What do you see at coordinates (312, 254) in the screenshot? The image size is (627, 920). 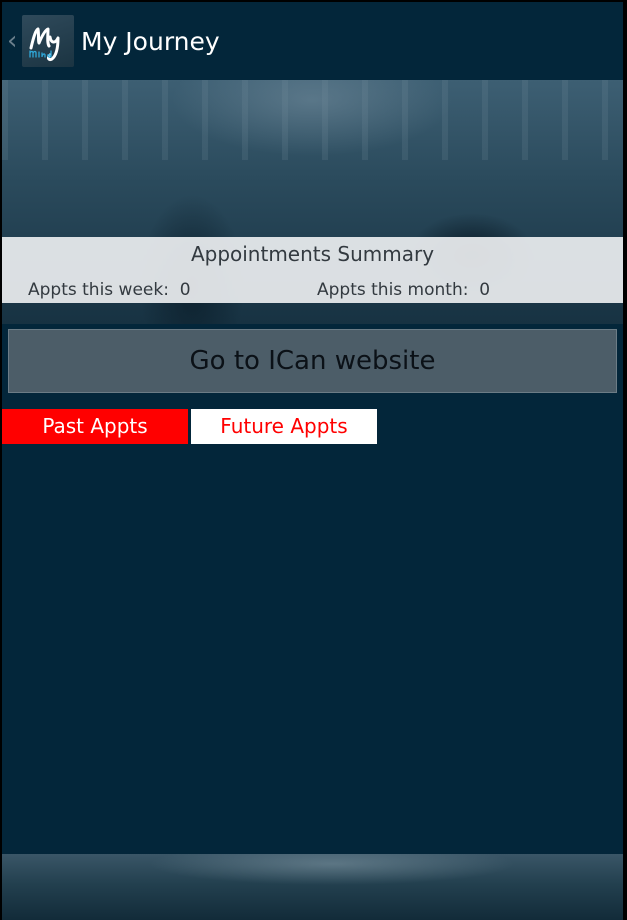 I see `summary-heading: Appointments Summary` at bounding box center [312, 254].